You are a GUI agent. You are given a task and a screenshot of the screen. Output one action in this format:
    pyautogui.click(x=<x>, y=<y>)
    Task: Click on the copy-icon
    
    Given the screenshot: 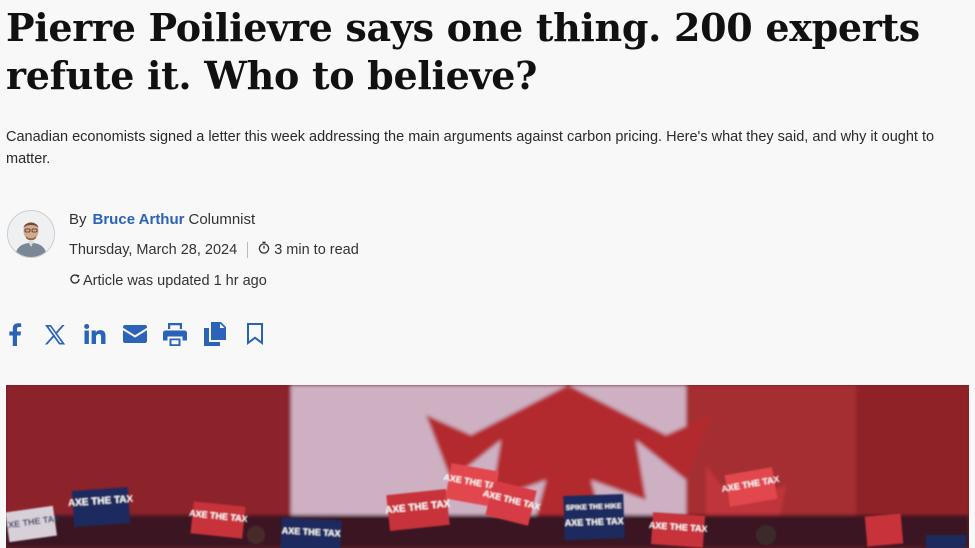 What is the action you would take?
    pyautogui.click(x=215, y=334)
    